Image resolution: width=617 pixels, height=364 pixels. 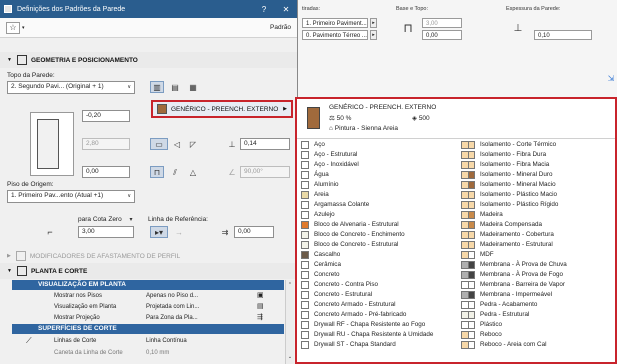 I want to click on list-item: Drywall ST - Chapa Standard, so click(x=348, y=344).